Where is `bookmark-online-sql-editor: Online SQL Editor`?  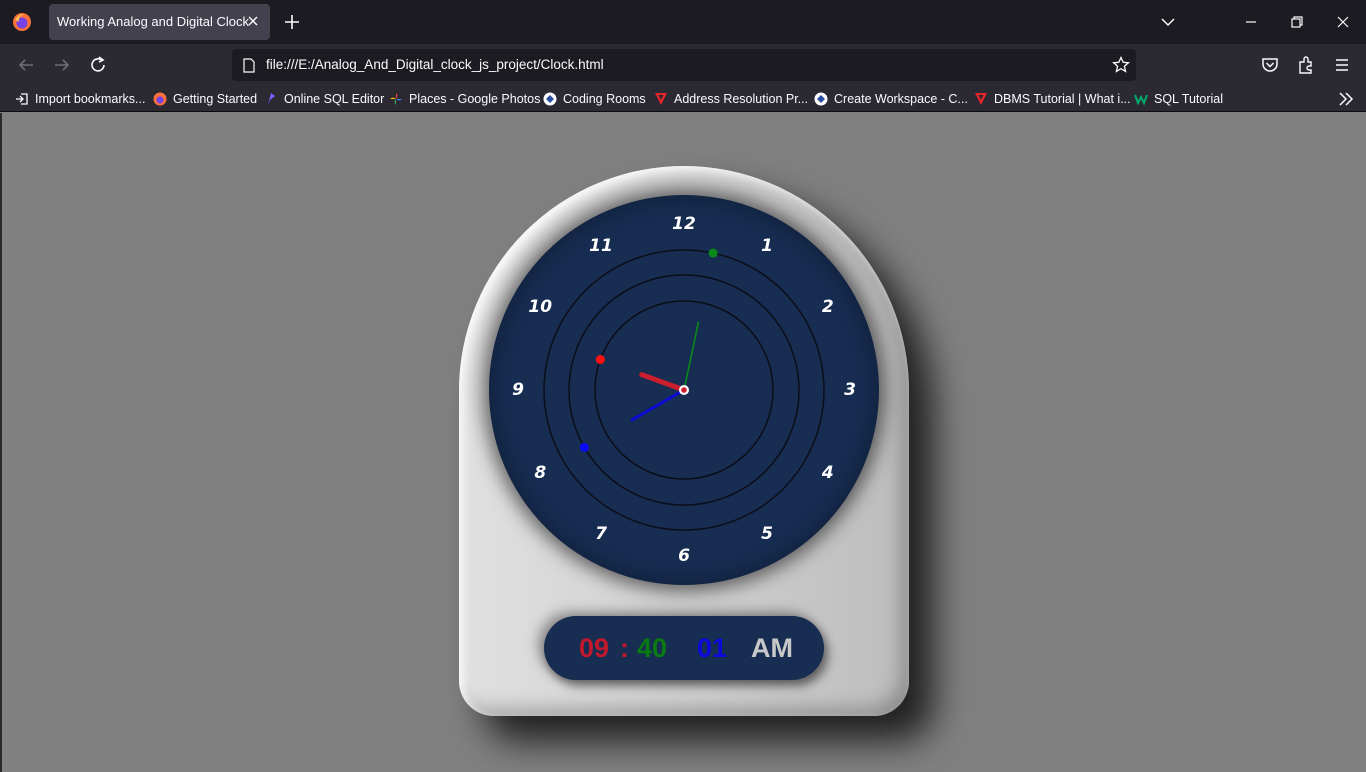 bookmark-online-sql-editor: Online SQL Editor is located at coordinates (324, 99).